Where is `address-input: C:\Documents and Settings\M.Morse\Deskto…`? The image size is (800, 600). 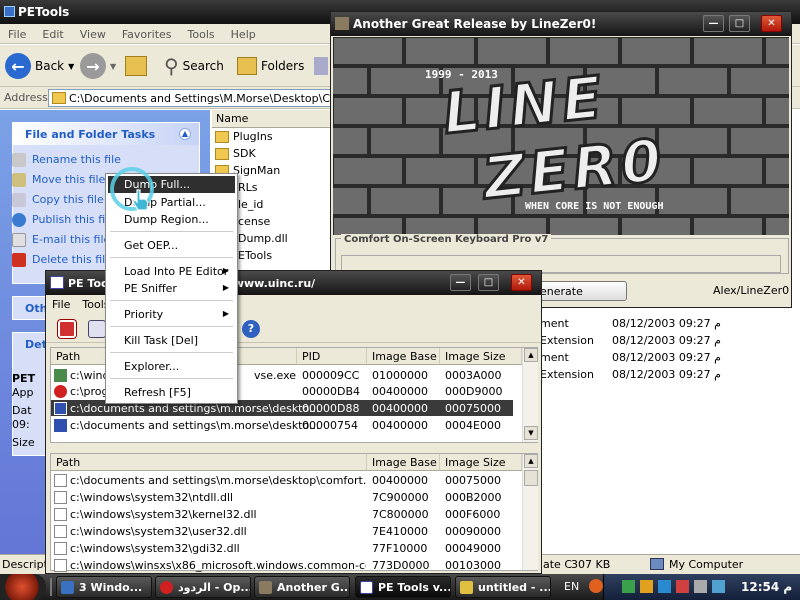 address-input: C:\Documents and Settings\M.Morse\Deskto… is located at coordinates (193, 98).